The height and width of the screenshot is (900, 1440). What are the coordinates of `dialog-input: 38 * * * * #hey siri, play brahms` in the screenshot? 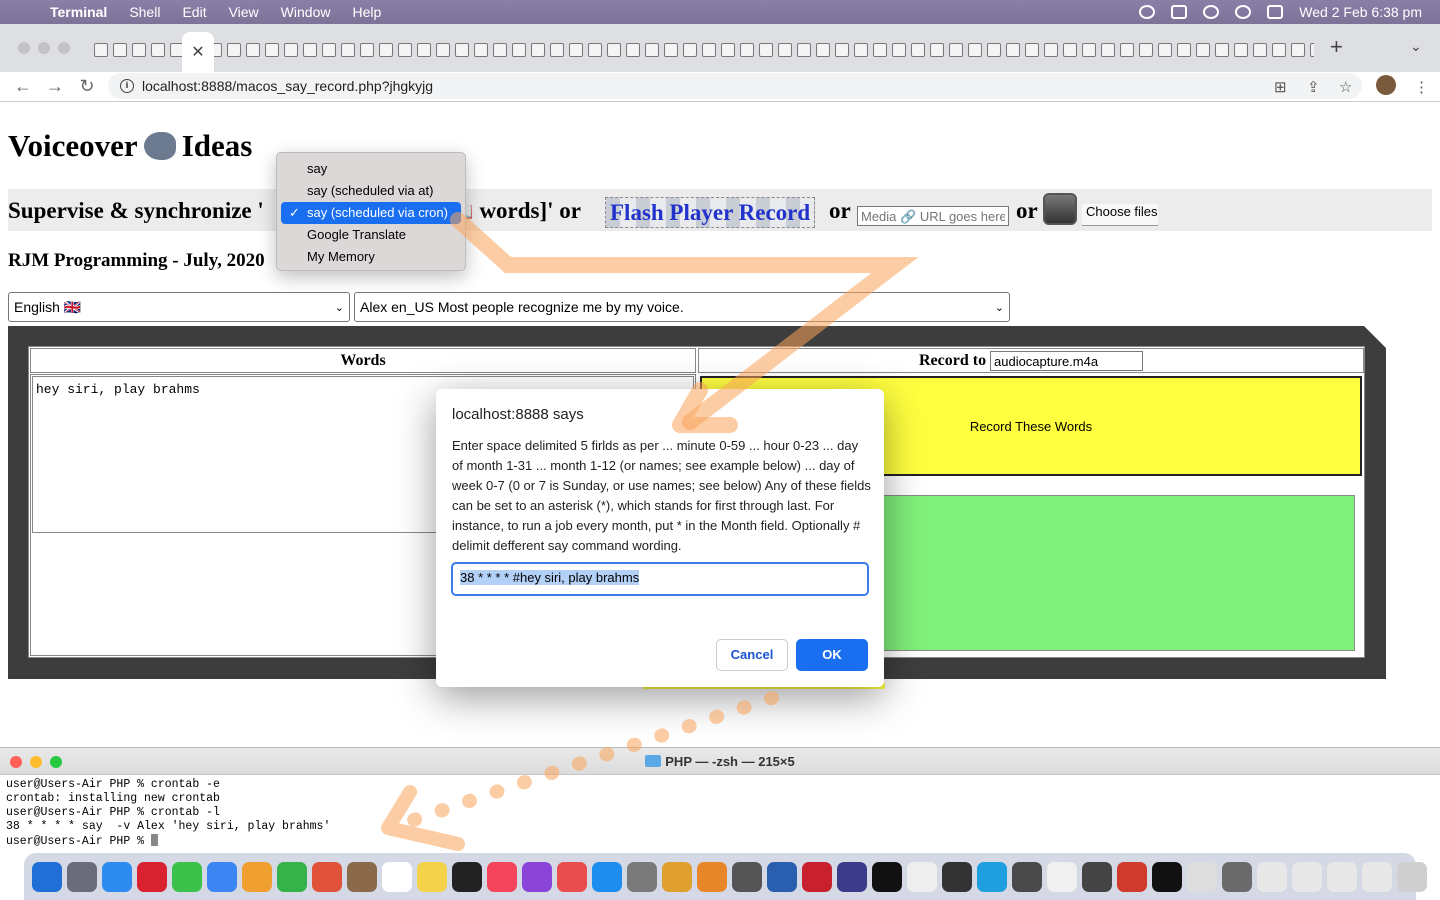 It's located at (660, 579).